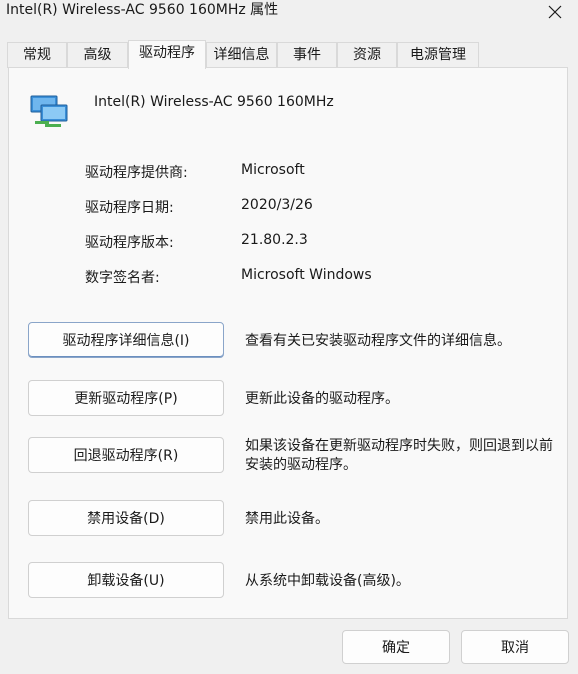  I want to click on close-icon, so click(555, 12).